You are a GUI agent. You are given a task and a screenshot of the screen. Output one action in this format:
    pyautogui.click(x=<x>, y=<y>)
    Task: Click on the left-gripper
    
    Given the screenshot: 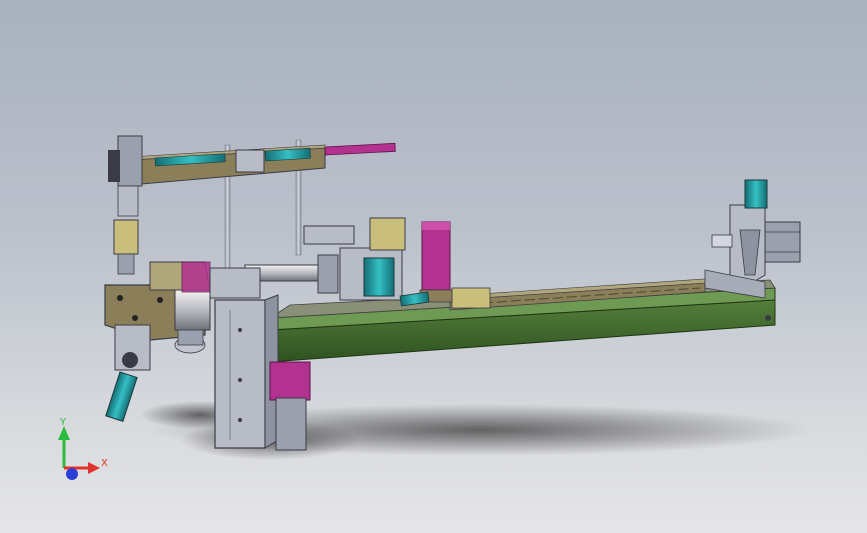 What is the action you would take?
    pyautogui.click(x=126, y=230)
    